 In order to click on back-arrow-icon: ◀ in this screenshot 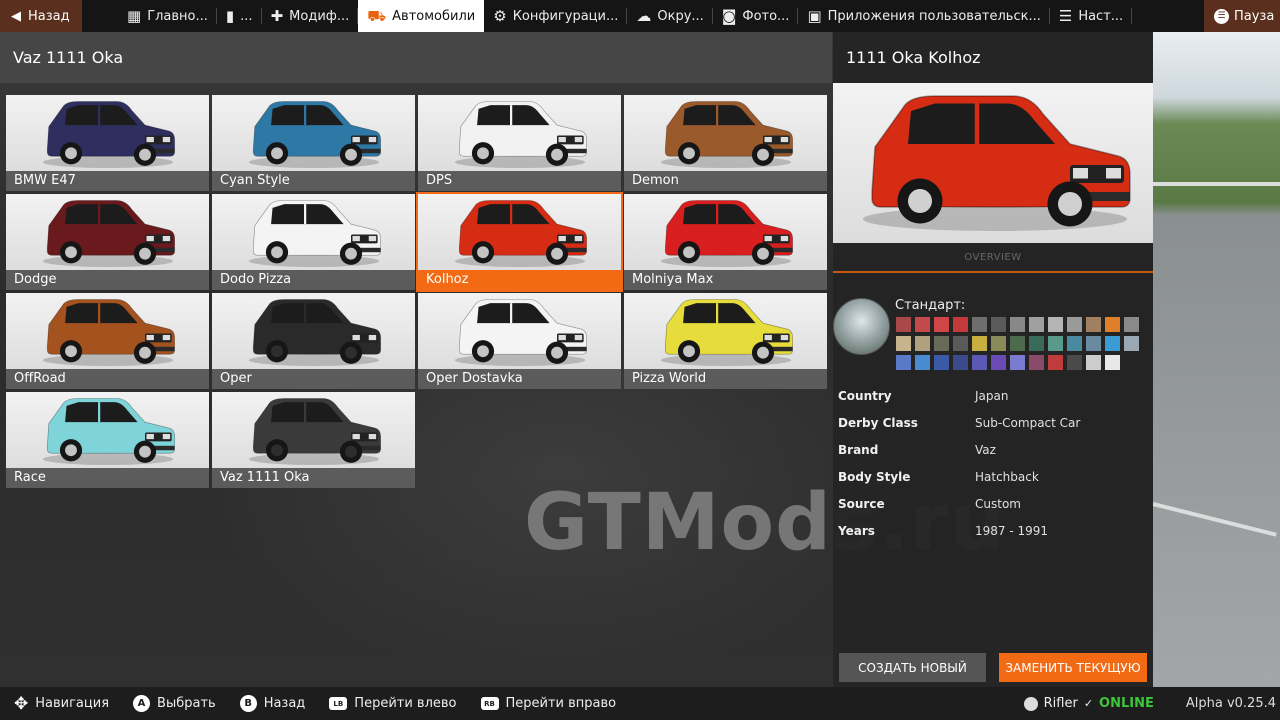, I will do `click(16, 16)`.